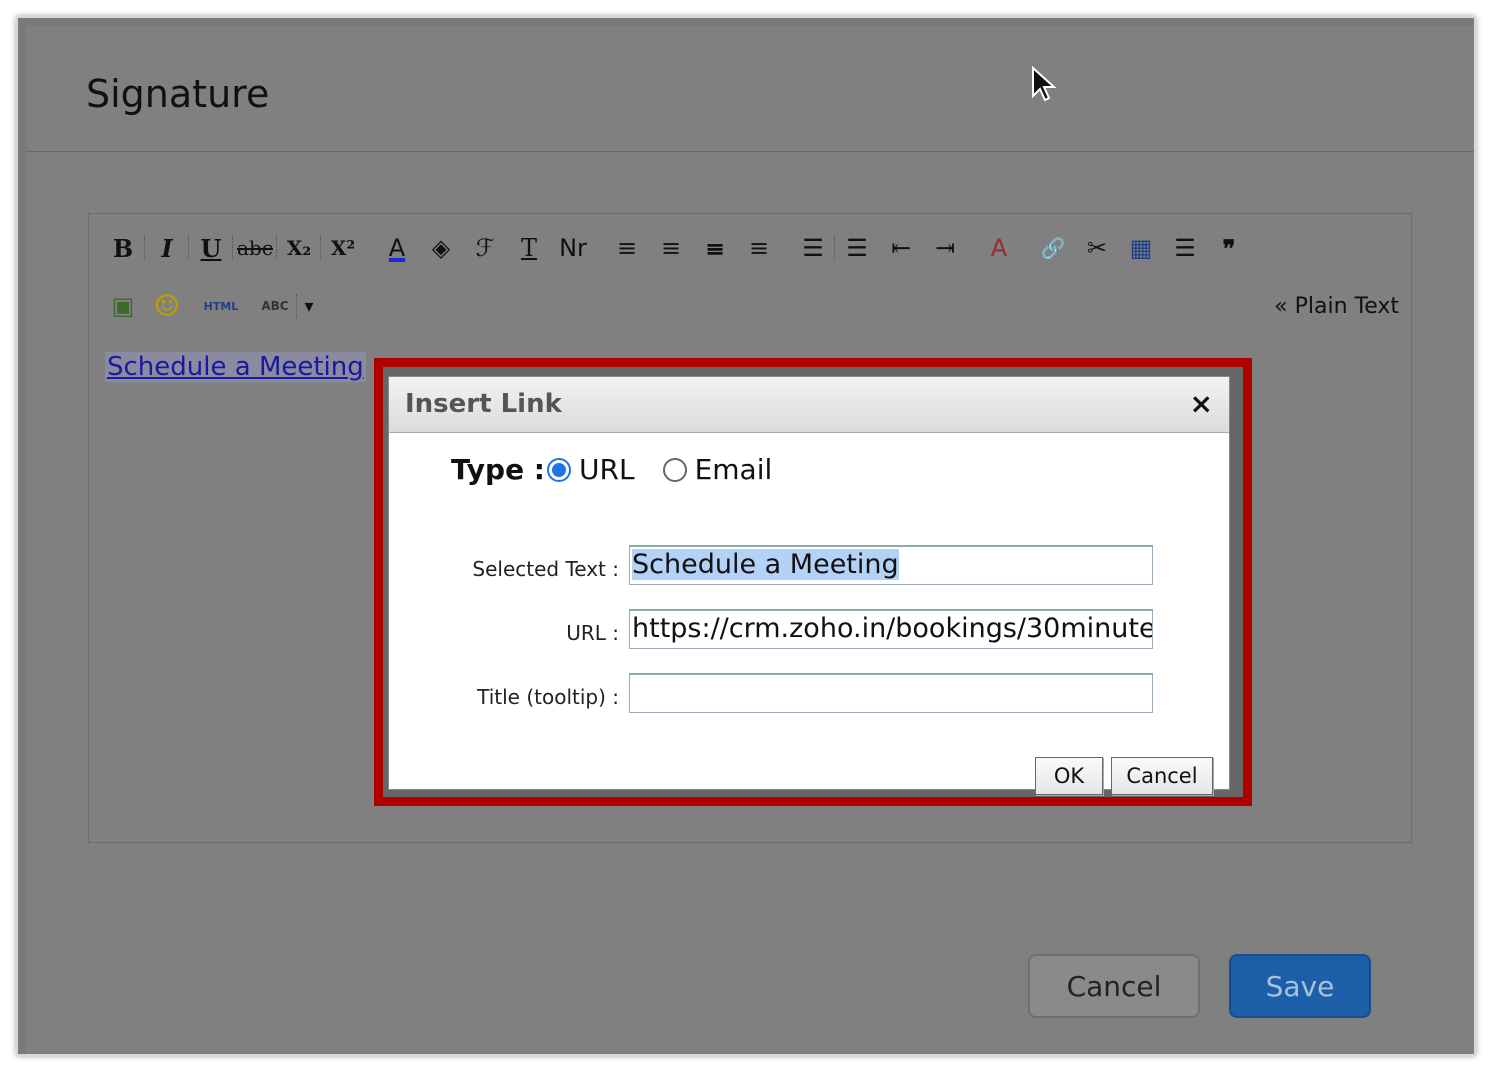 The width and height of the screenshot is (1492, 1072). What do you see at coordinates (573, 248) in the screenshot?
I see `remove-format-button: Nr` at bounding box center [573, 248].